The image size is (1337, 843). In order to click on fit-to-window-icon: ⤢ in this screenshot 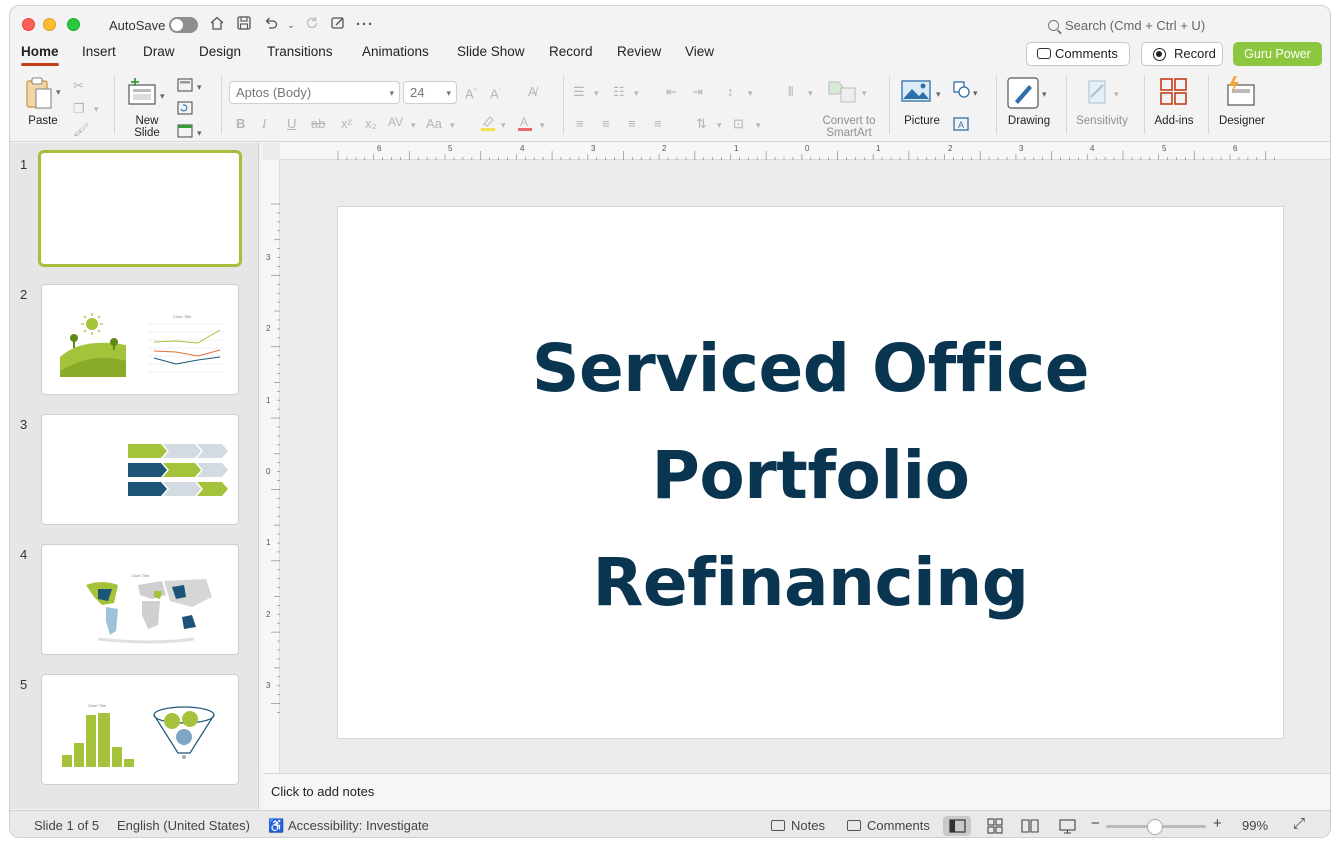, I will do `click(1299, 823)`.